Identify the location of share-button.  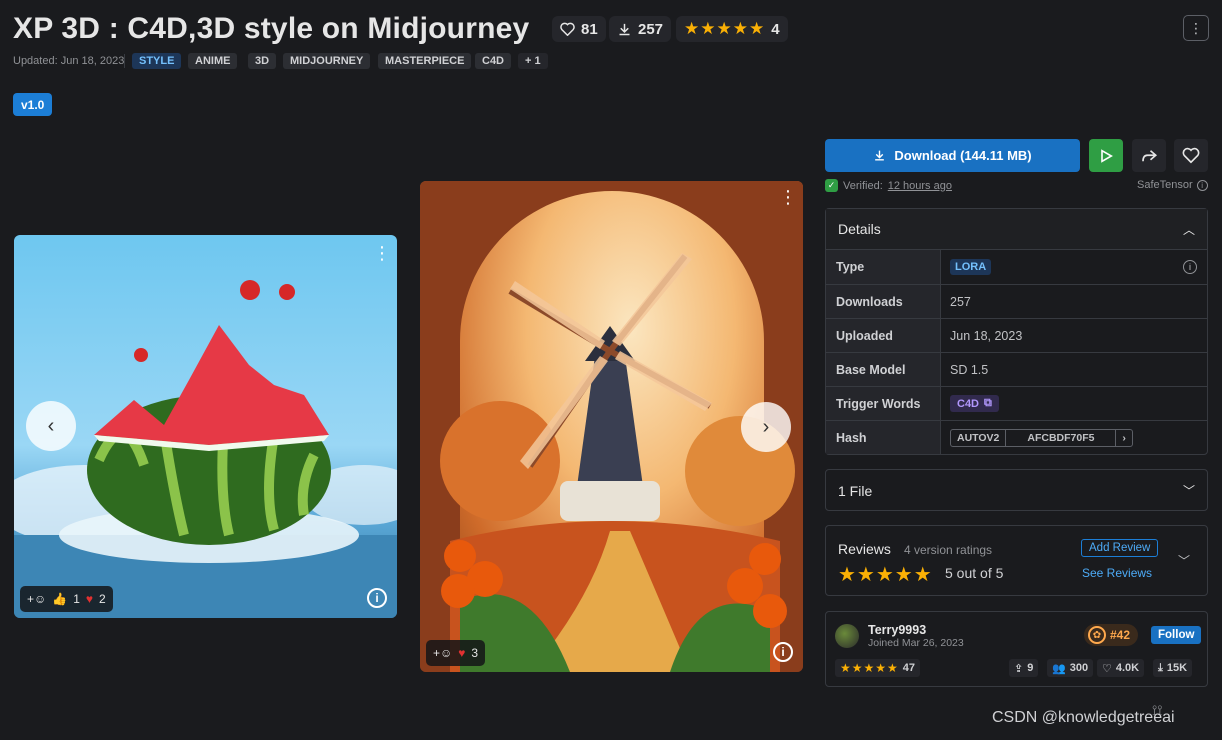
(1149, 155).